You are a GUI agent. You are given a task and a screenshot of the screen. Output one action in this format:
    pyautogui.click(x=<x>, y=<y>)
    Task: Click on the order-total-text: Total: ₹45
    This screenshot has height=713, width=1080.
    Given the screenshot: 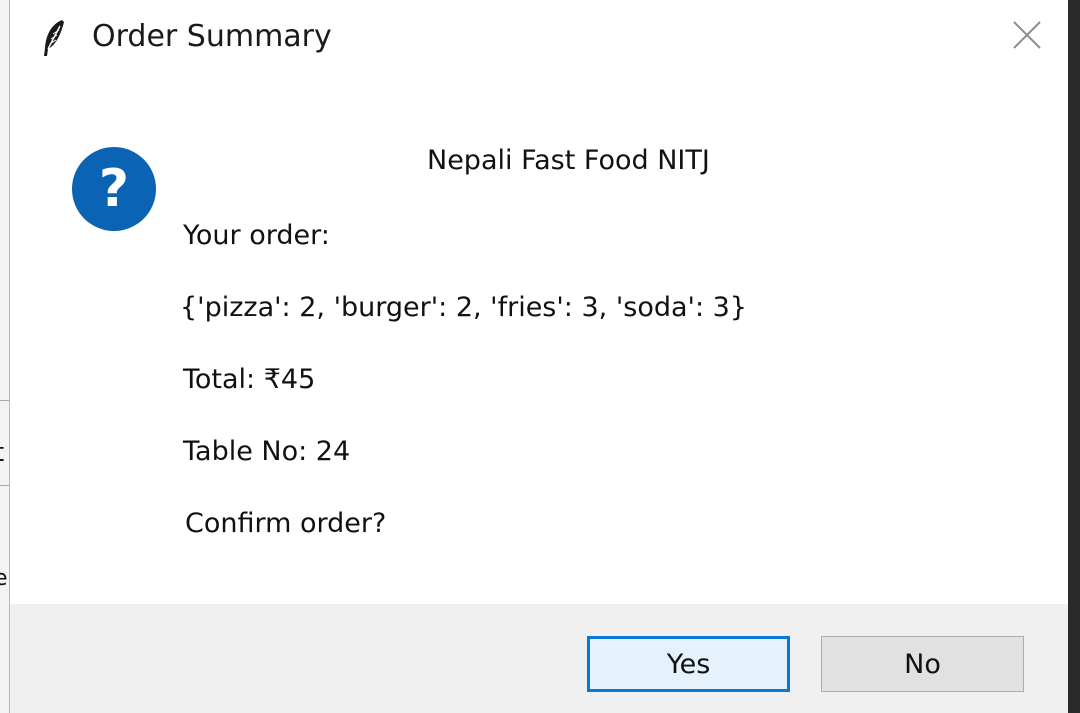 What is the action you would take?
    pyautogui.click(x=249, y=379)
    